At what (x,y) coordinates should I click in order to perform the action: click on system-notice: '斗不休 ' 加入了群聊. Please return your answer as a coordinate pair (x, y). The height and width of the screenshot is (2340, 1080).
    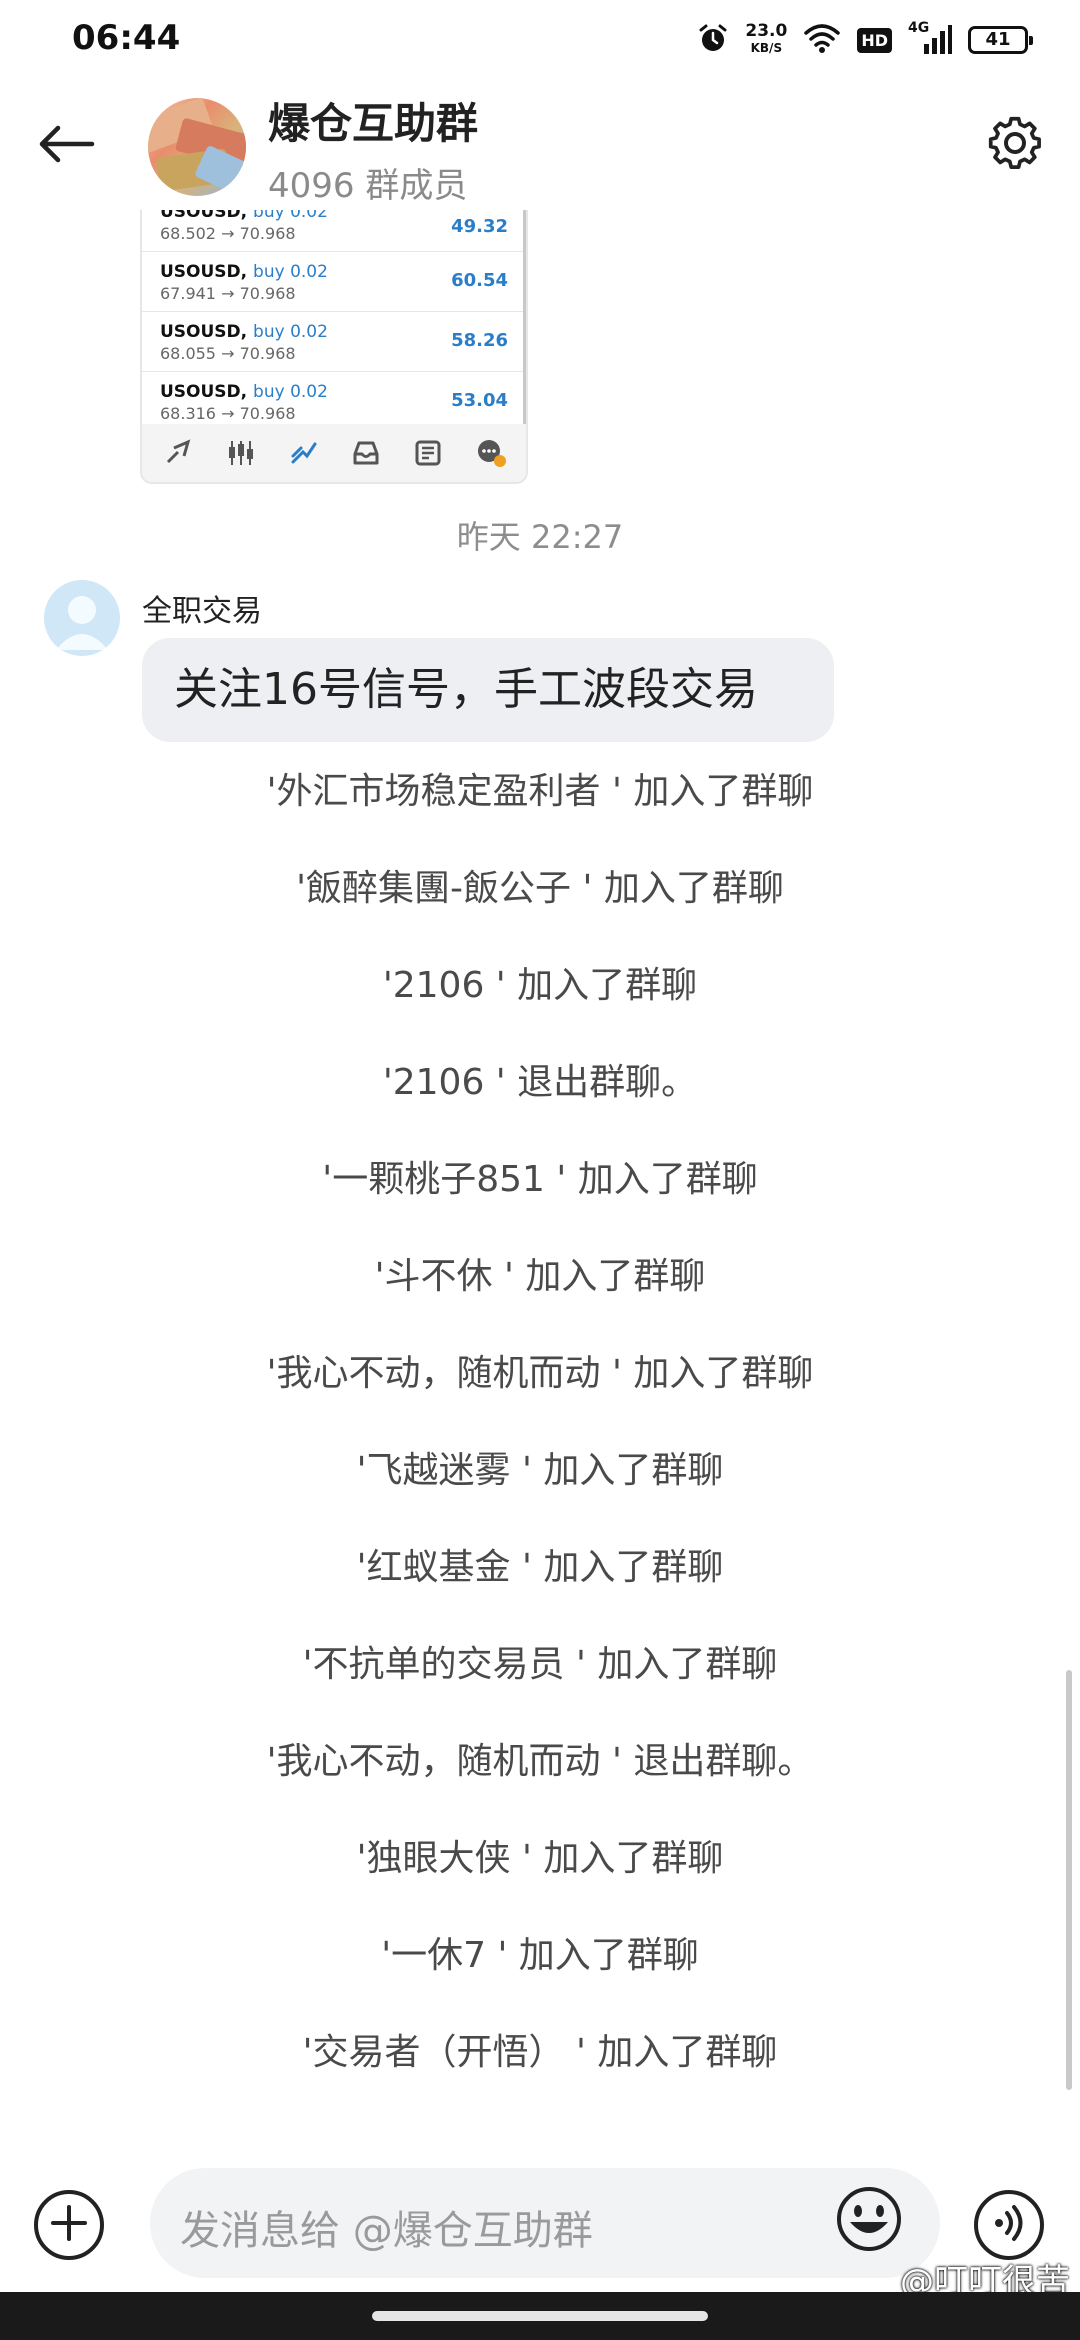
    Looking at the image, I should click on (540, 1276).